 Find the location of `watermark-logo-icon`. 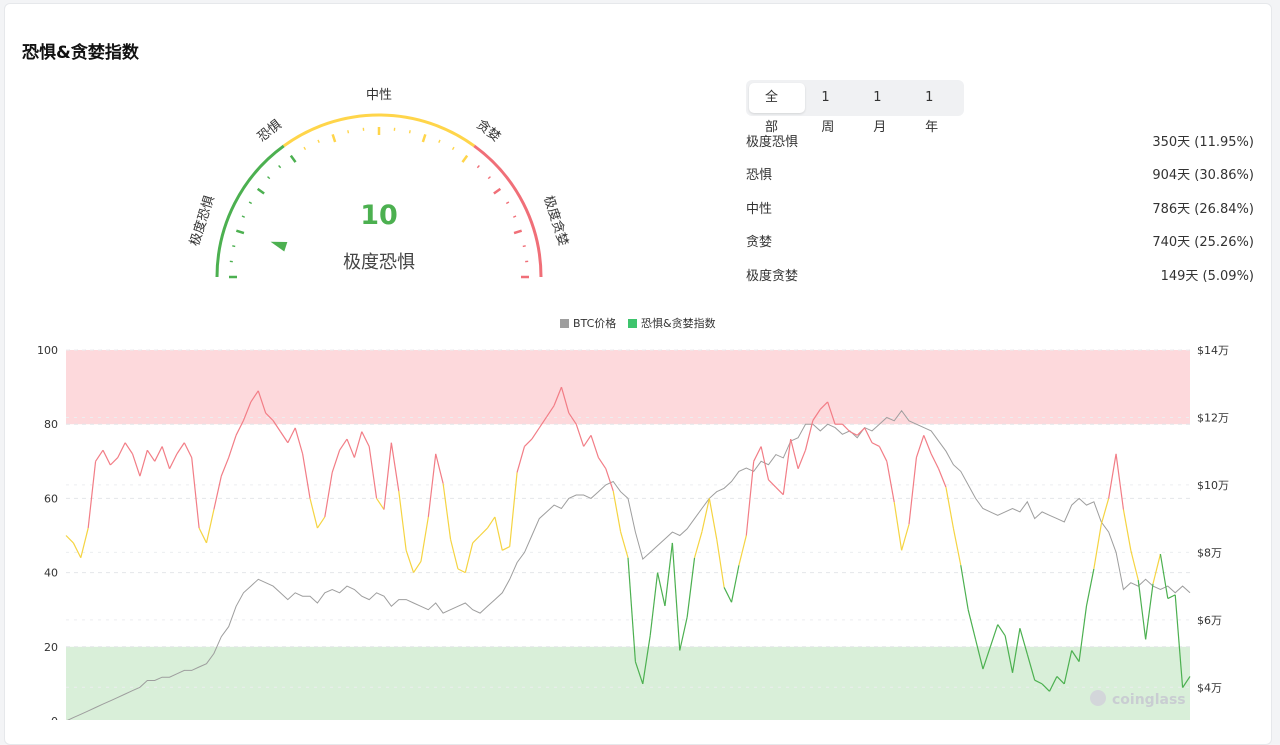

watermark-logo-icon is located at coordinates (1098, 698).